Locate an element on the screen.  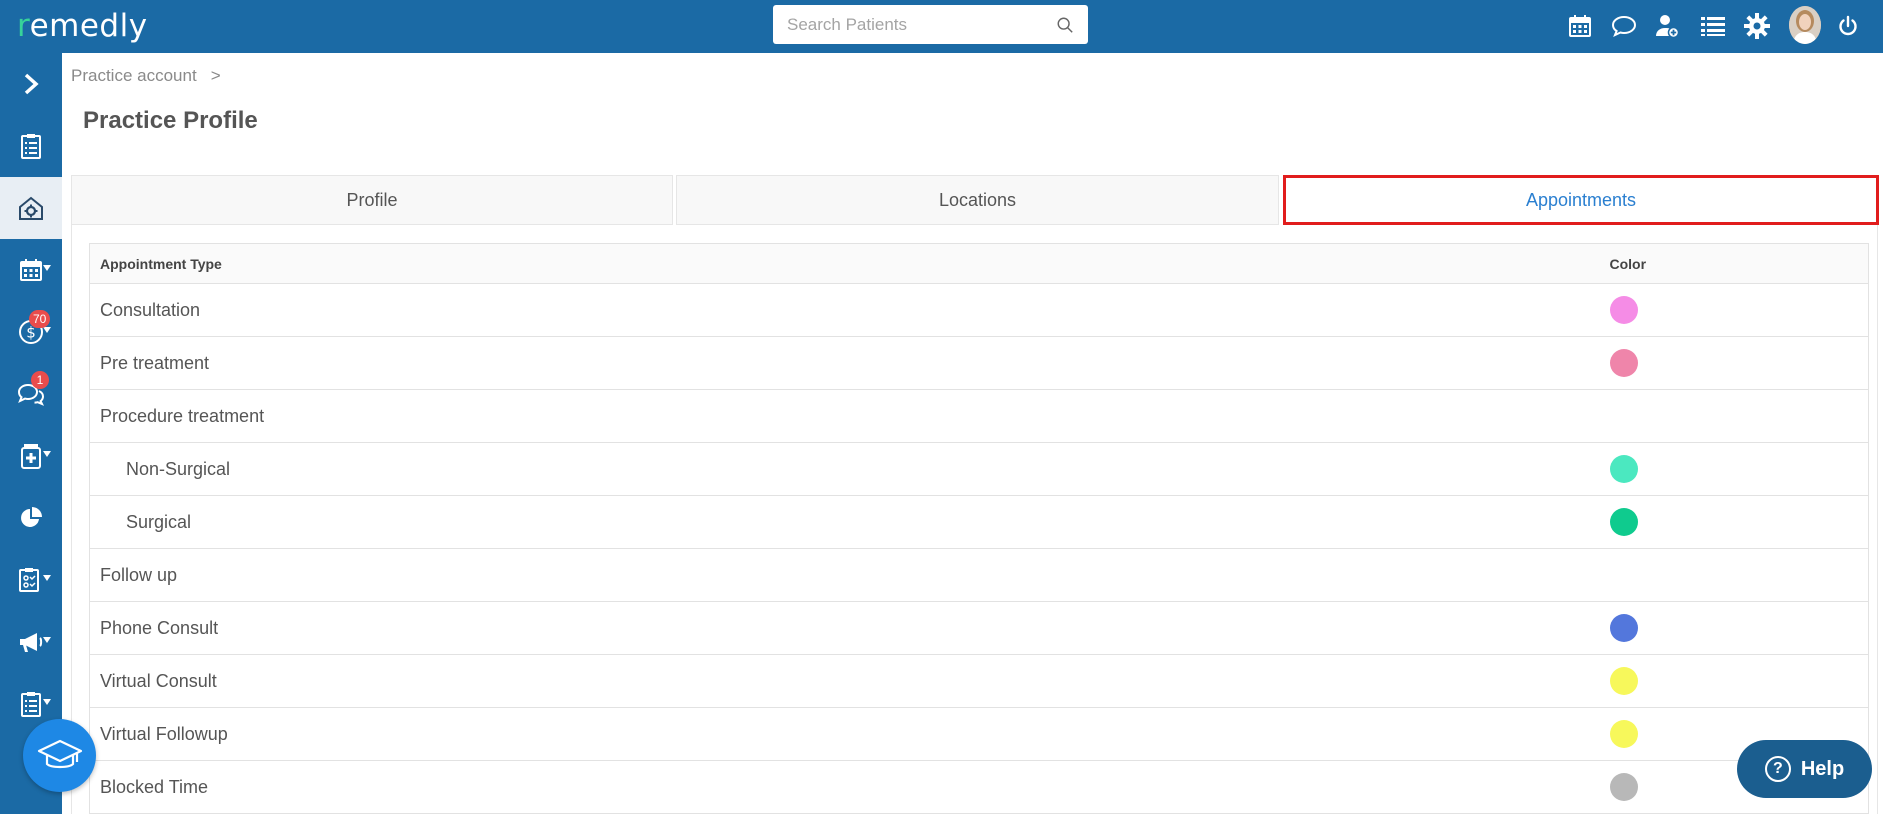
sidebar-item-forms is located at coordinates (31, 580).